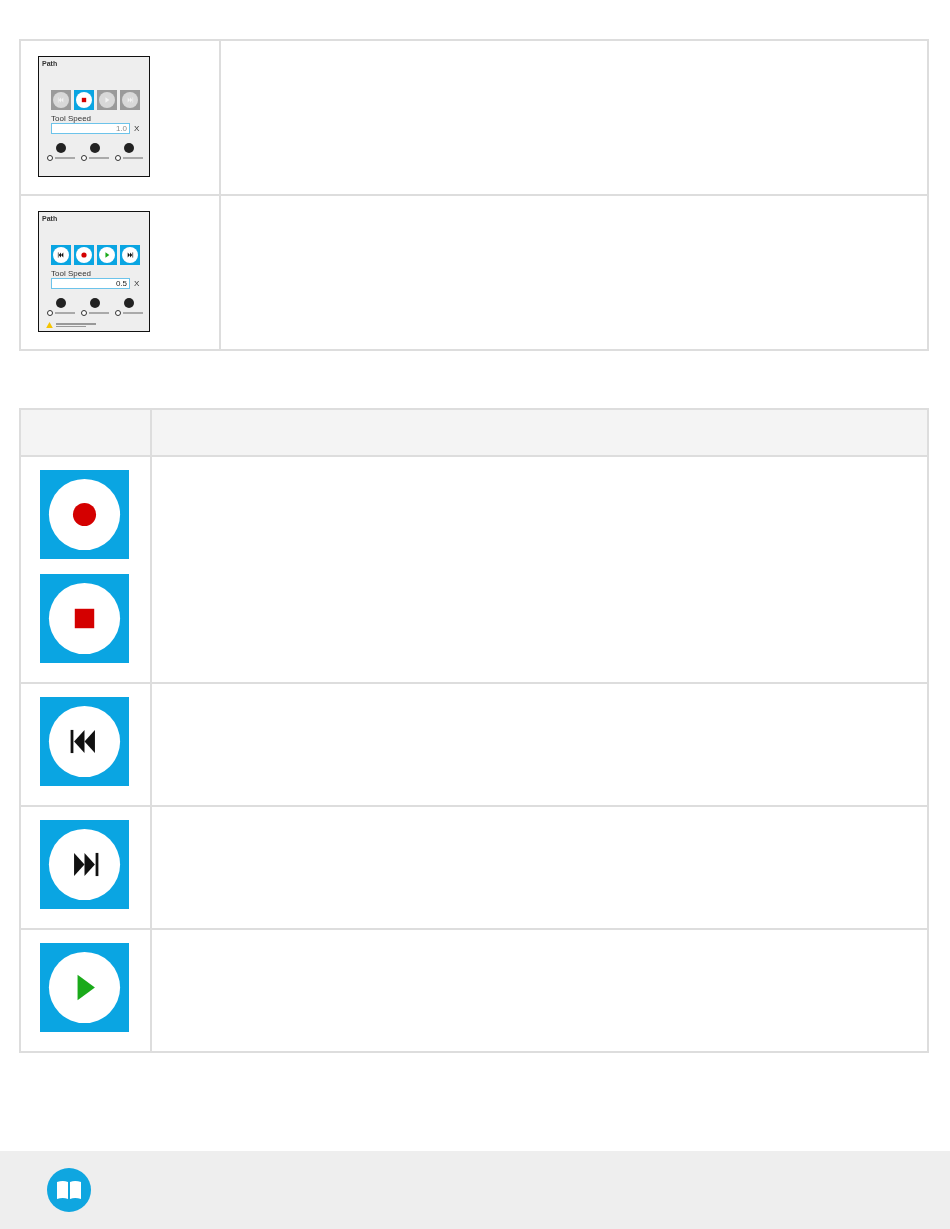  I want to click on warning-text-lines, so click(76, 324).